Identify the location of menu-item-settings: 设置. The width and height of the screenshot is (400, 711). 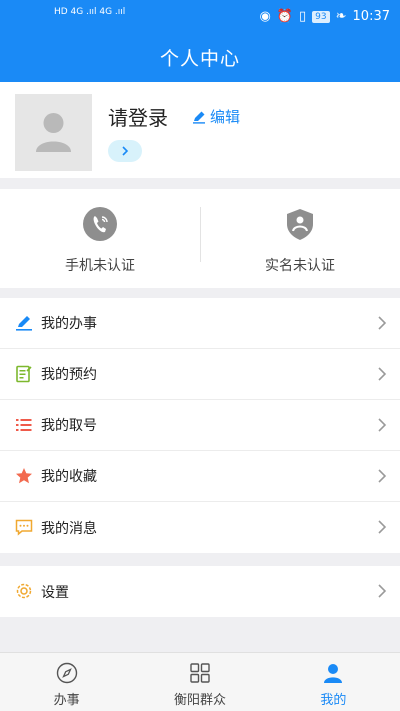
(200, 591).